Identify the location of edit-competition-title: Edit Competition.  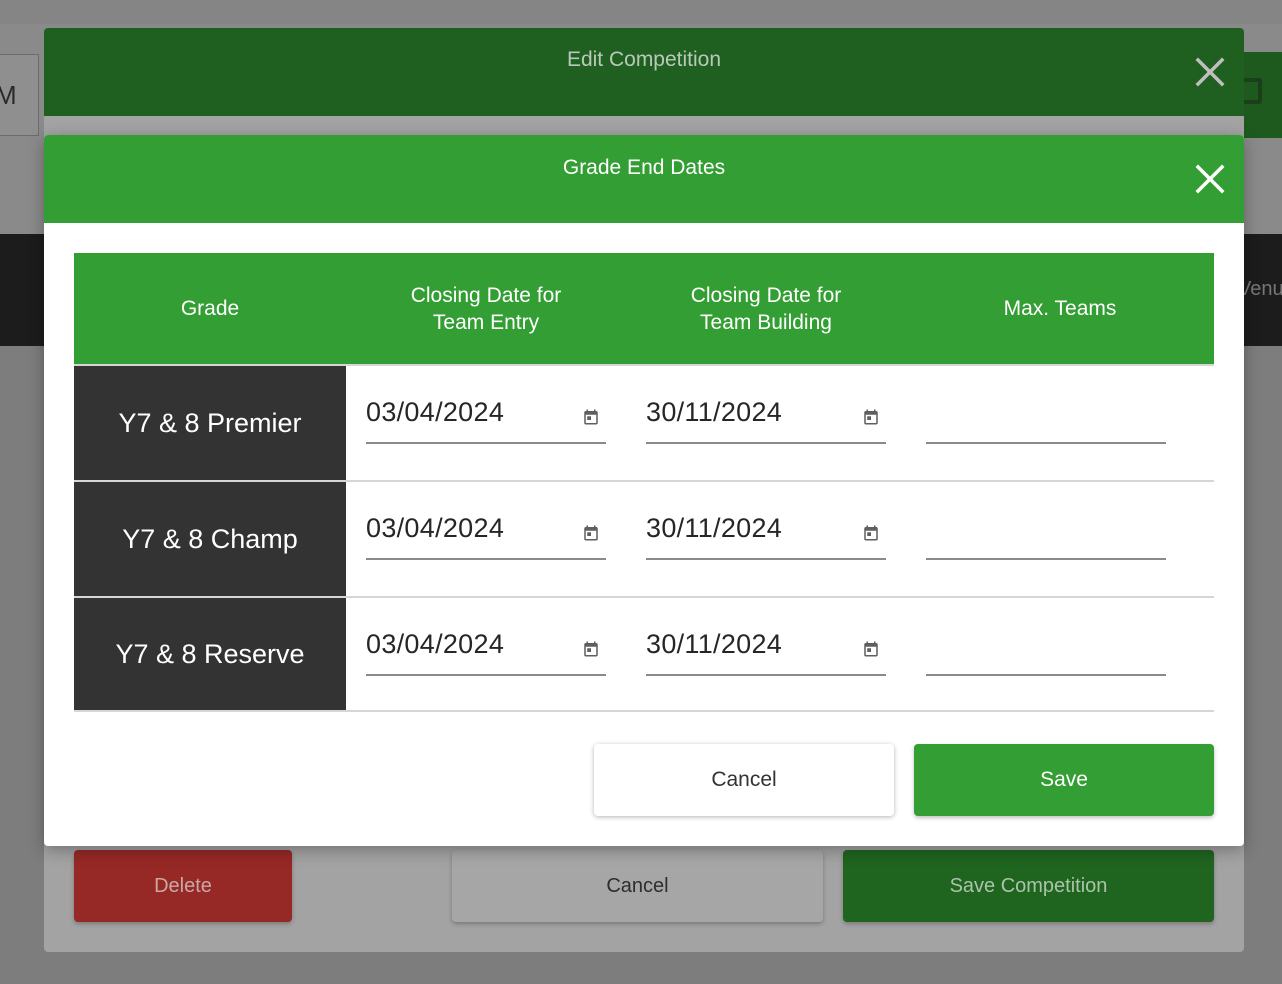
(644, 59).